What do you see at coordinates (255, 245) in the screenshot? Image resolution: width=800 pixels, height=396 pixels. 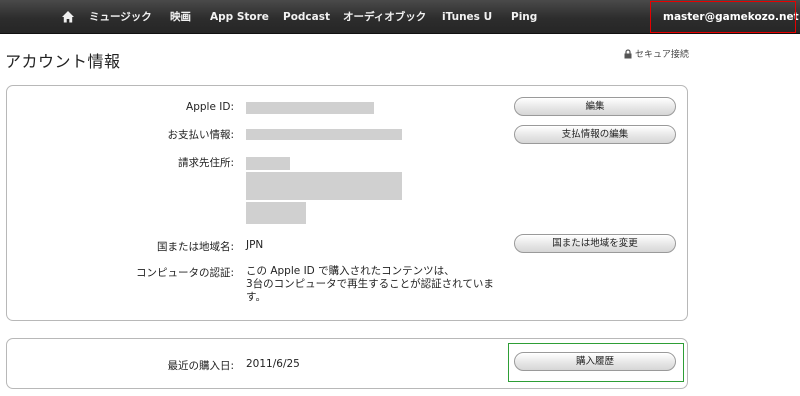 I see `country-value: JPN` at bounding box center [255, 245].